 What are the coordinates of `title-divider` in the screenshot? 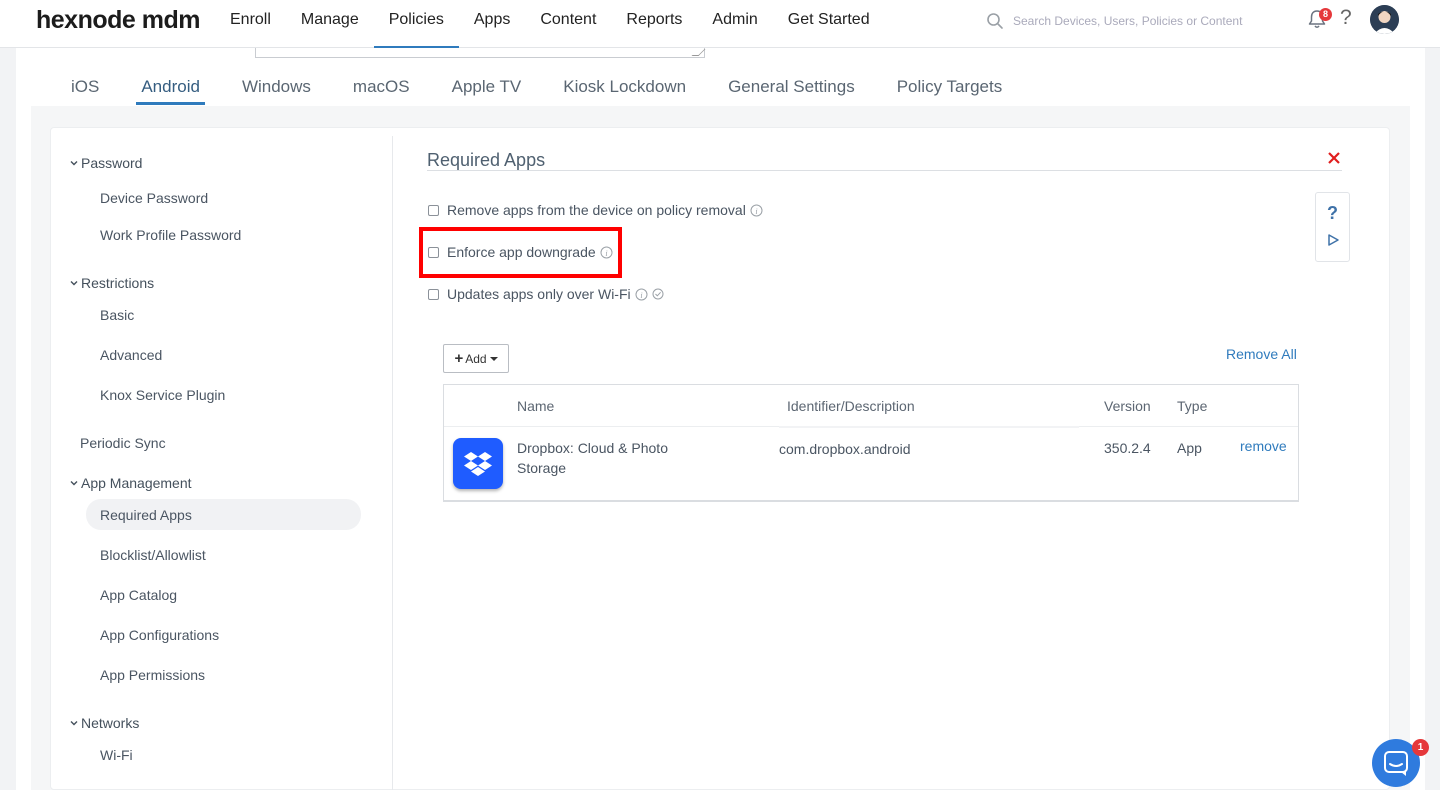 It's located at (884, 170).